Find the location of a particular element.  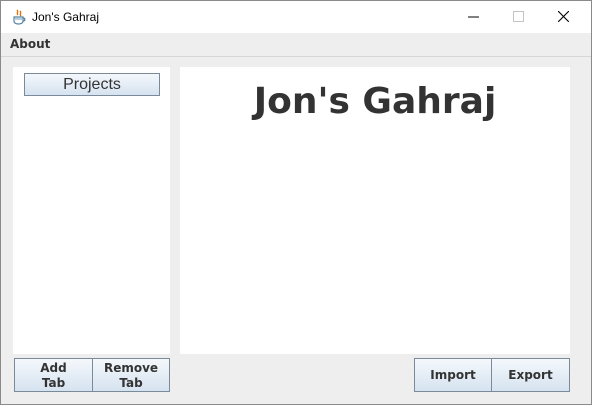

title-bar: Jon's Gahraj is located at coordinates (296, 17).